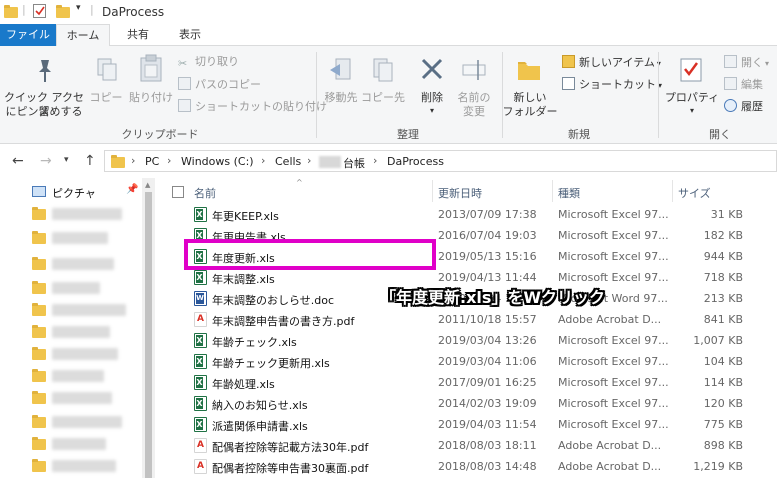  What do you see at coordinates (63, 11) in the screenshot?
I see `new-folder-quick-icon` at bounding box center [63, 11].